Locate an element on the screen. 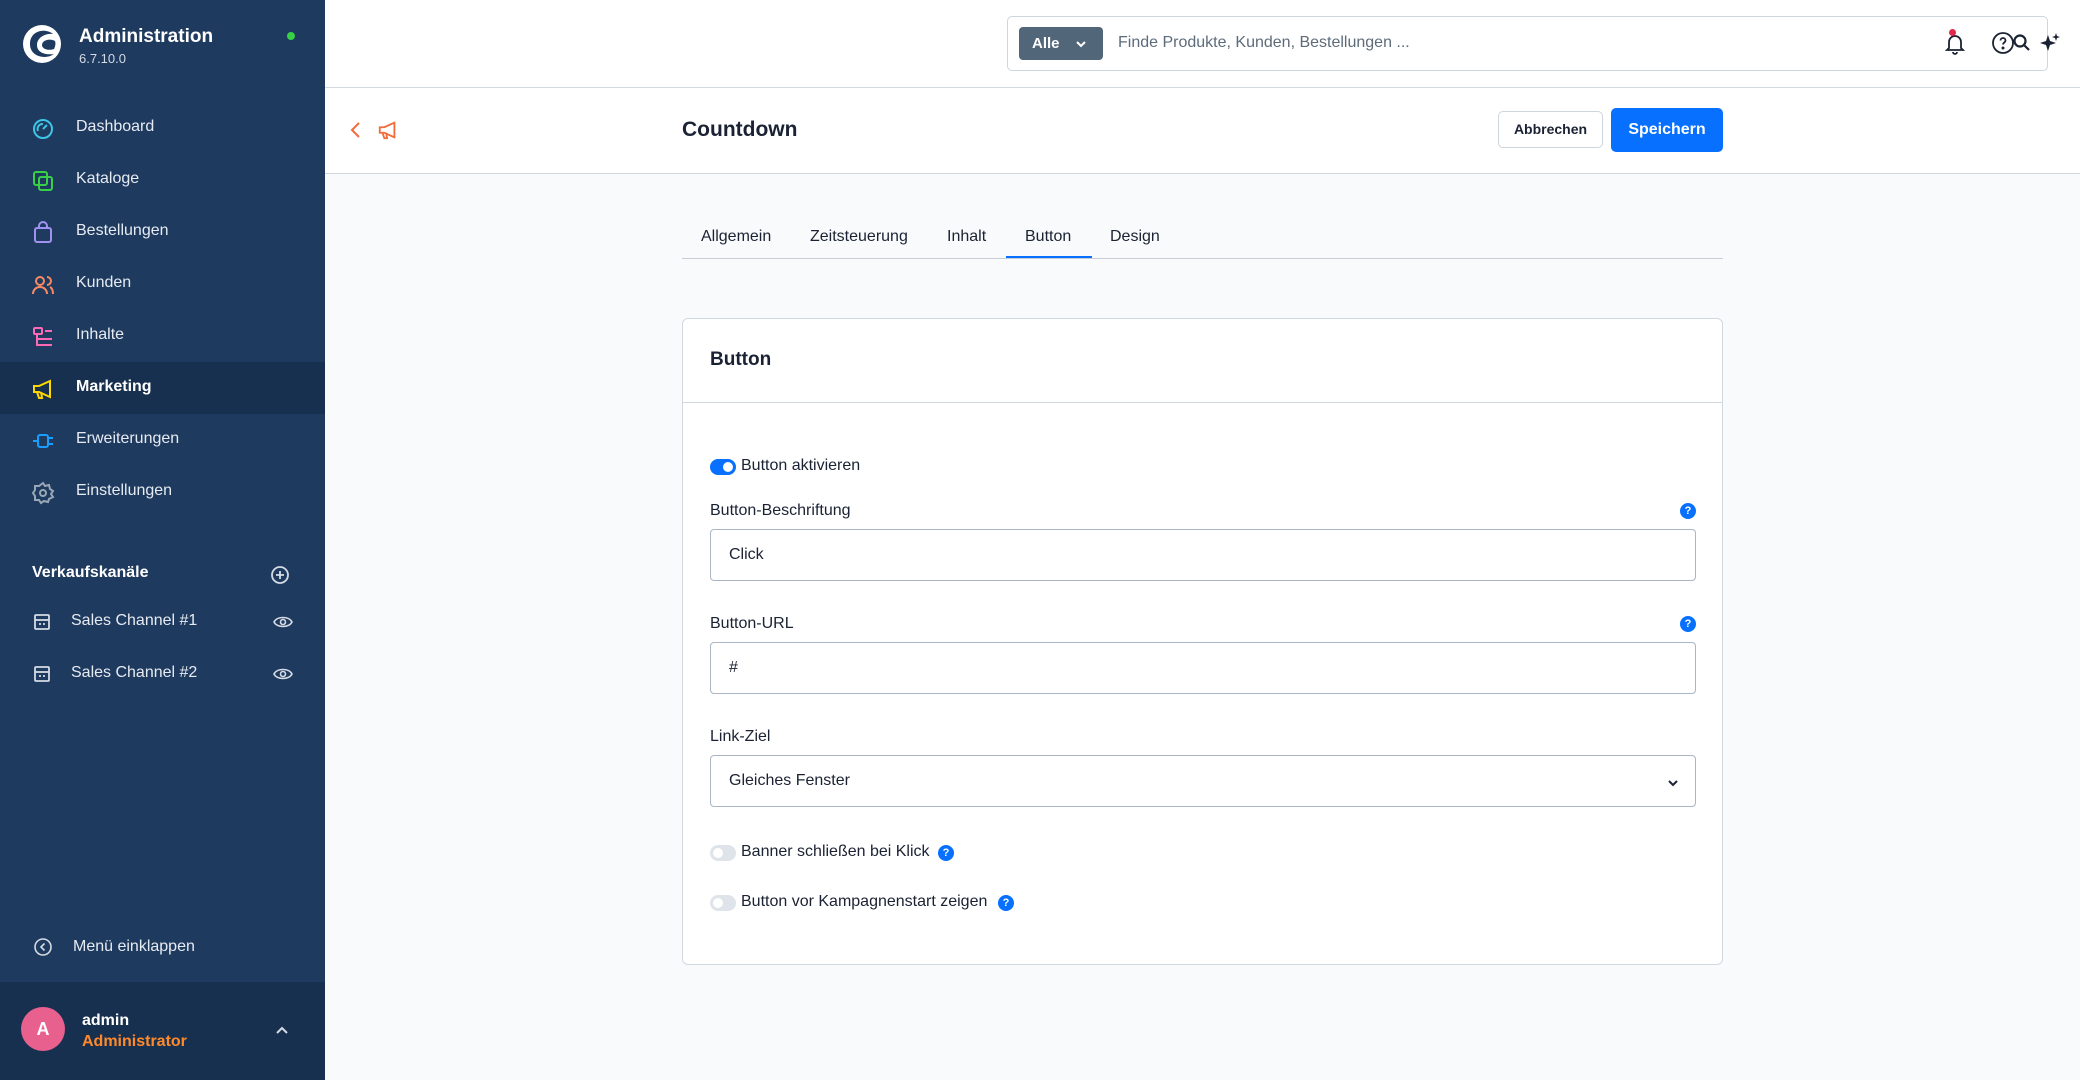 The width and height of the screenshot is (2080, 1080). button-label-value: Click is located at coordinates (746, 554).